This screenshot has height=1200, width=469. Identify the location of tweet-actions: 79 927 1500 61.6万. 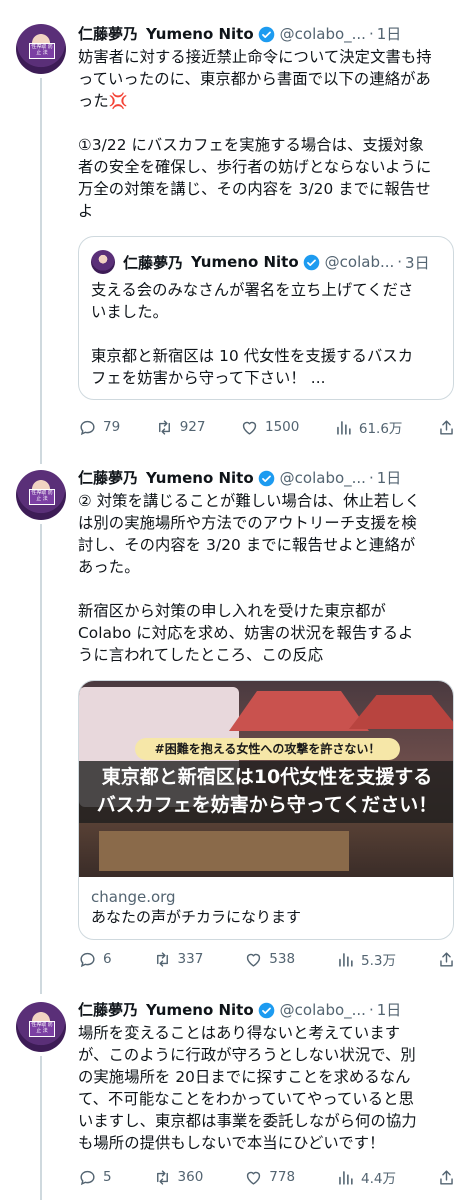
(267, 427).